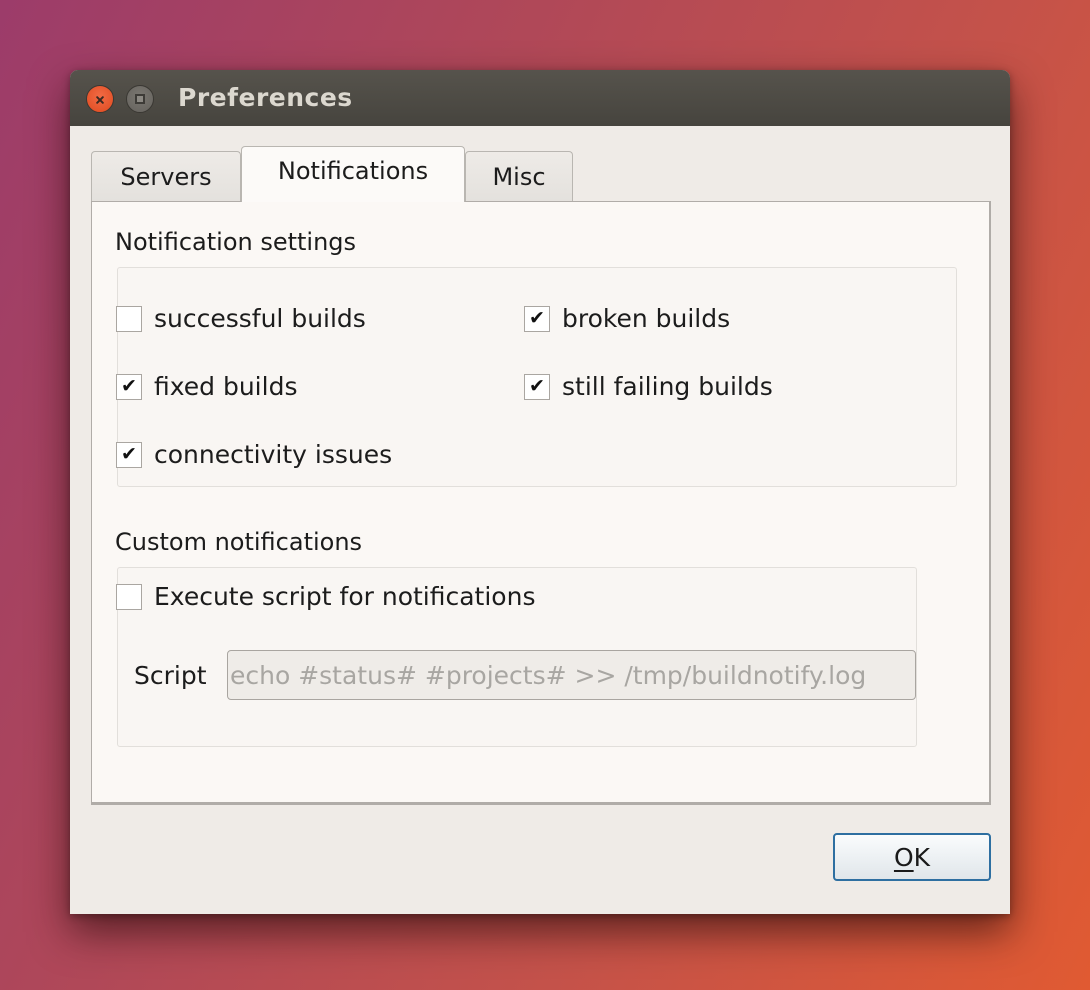  Describe the element at coordinates (273, 454) in the screenshot. I see `checkbox-label: connectivity issues` at that location.